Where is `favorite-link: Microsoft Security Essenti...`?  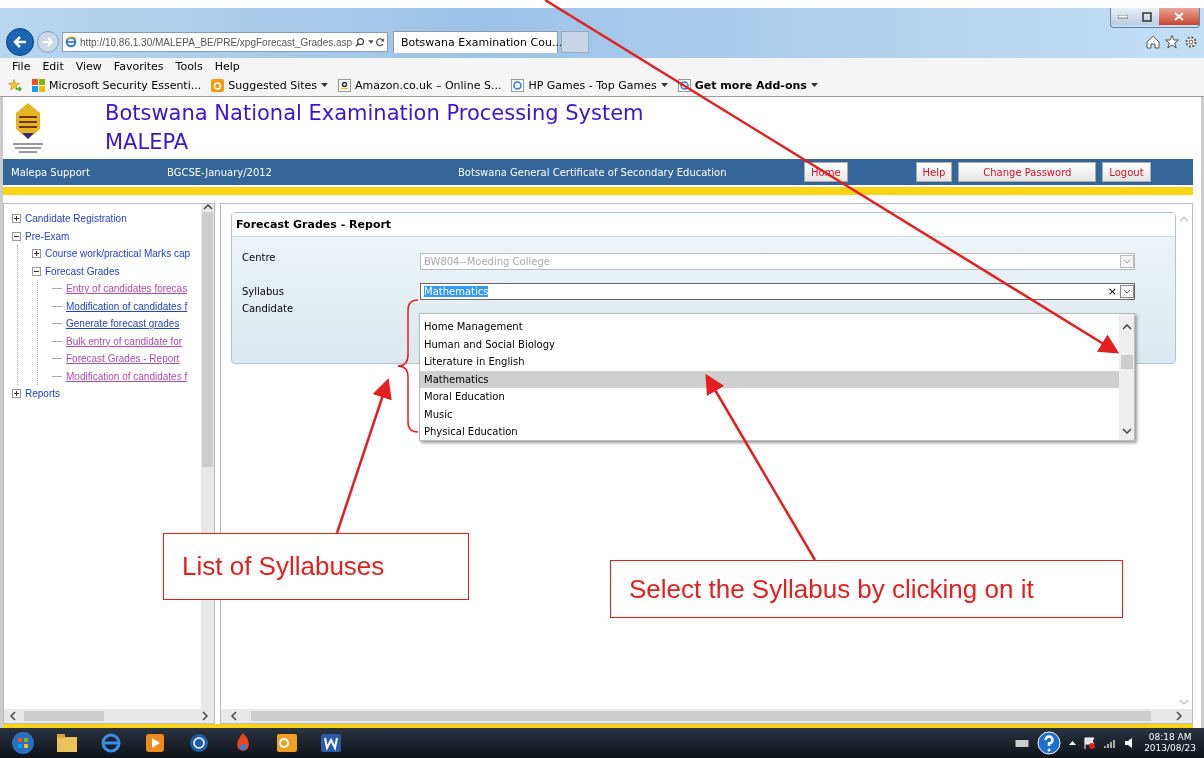 favorite-link: Microsoft Security Essenti... is located at coordinates (125, 85).